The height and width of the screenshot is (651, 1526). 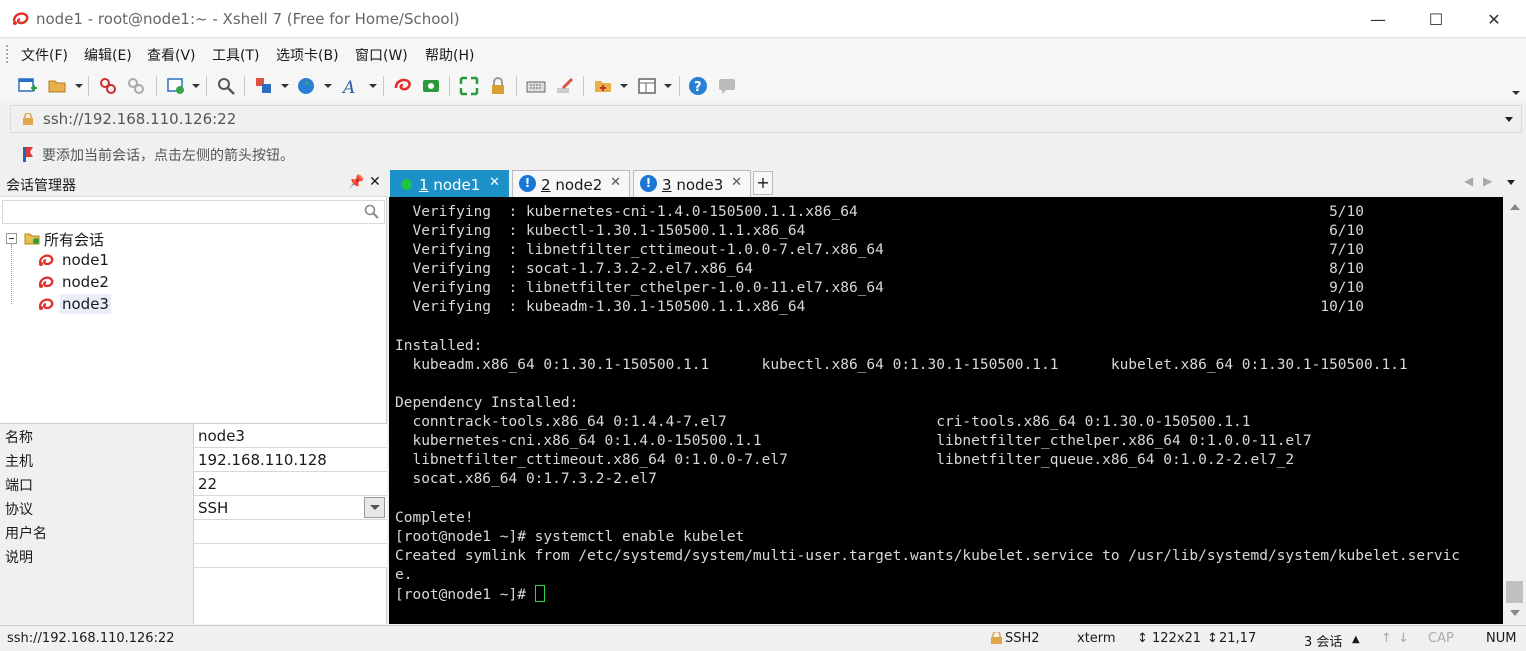 I want to click on collapse-icon, so click(x=11, y=238).